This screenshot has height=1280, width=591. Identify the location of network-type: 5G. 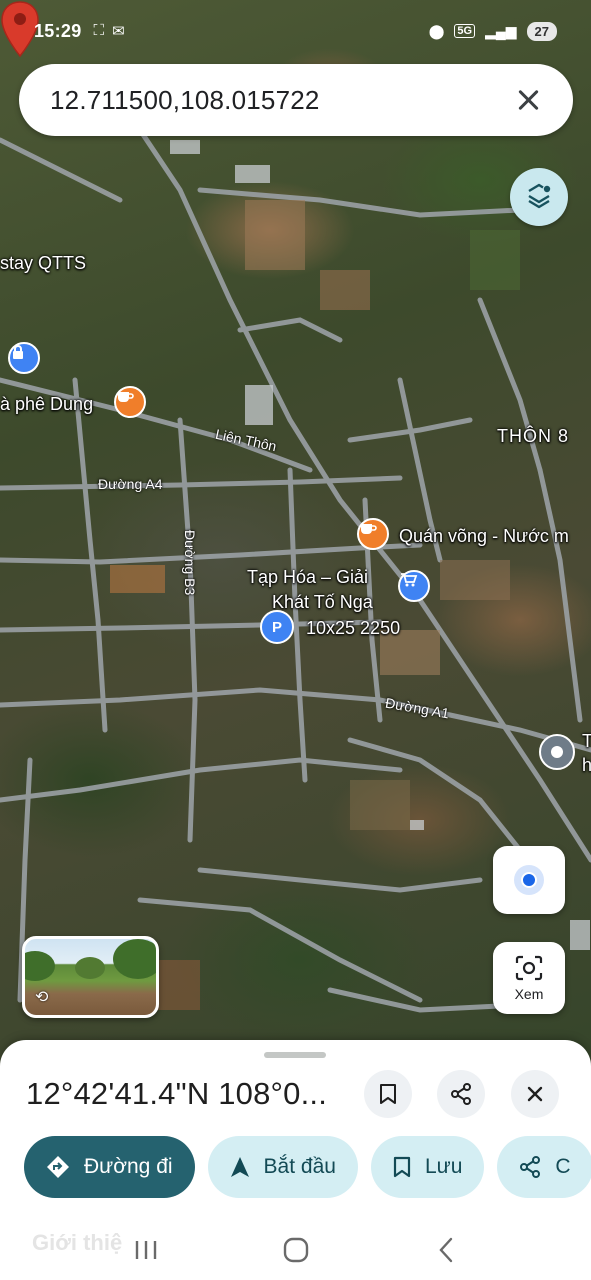
(465, 31).